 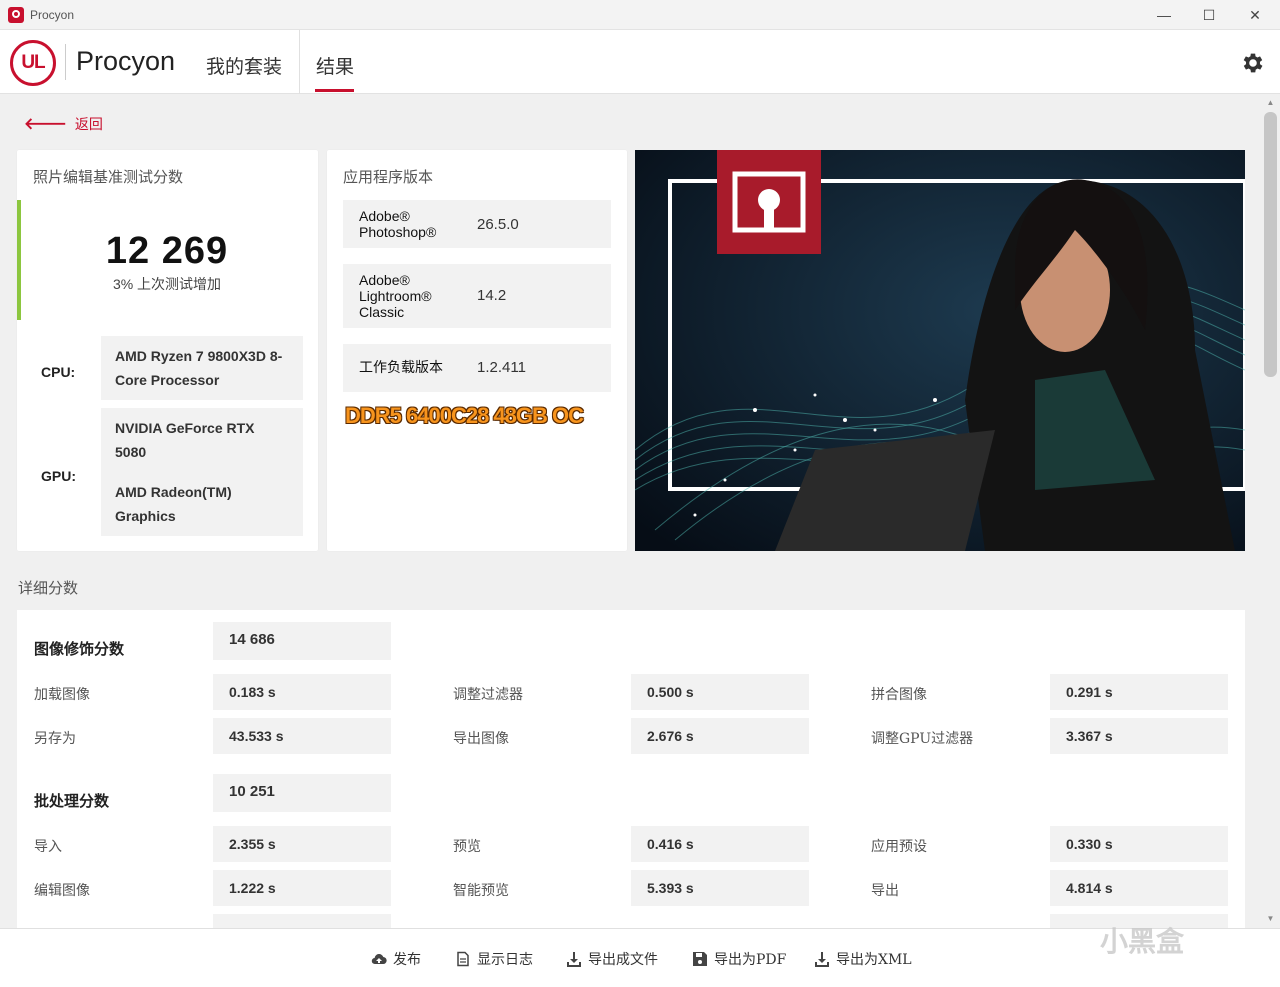 I want to click on nav-results: 结果, so click(x=335, y=65).